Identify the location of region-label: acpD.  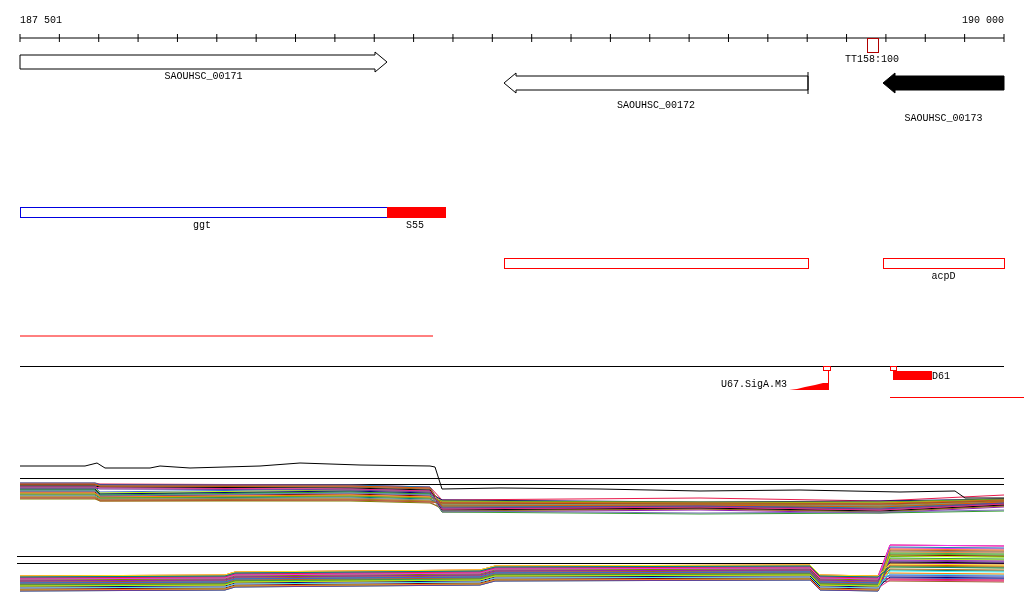
(943, 276).